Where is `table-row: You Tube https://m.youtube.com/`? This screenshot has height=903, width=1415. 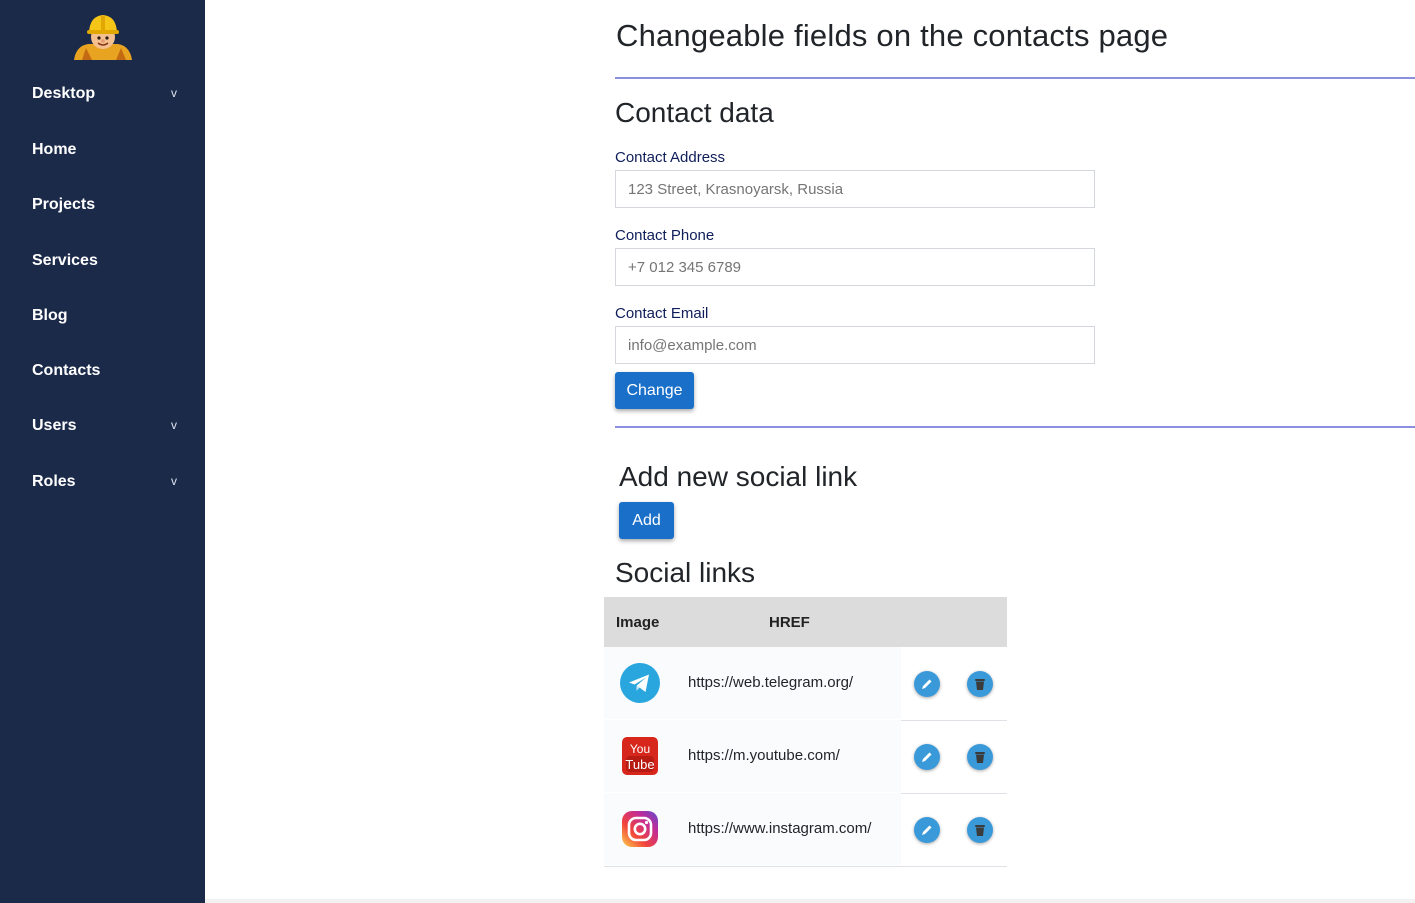 table-row: You Tube https://m.youtube.com/ is located at coordinates (805, 757).